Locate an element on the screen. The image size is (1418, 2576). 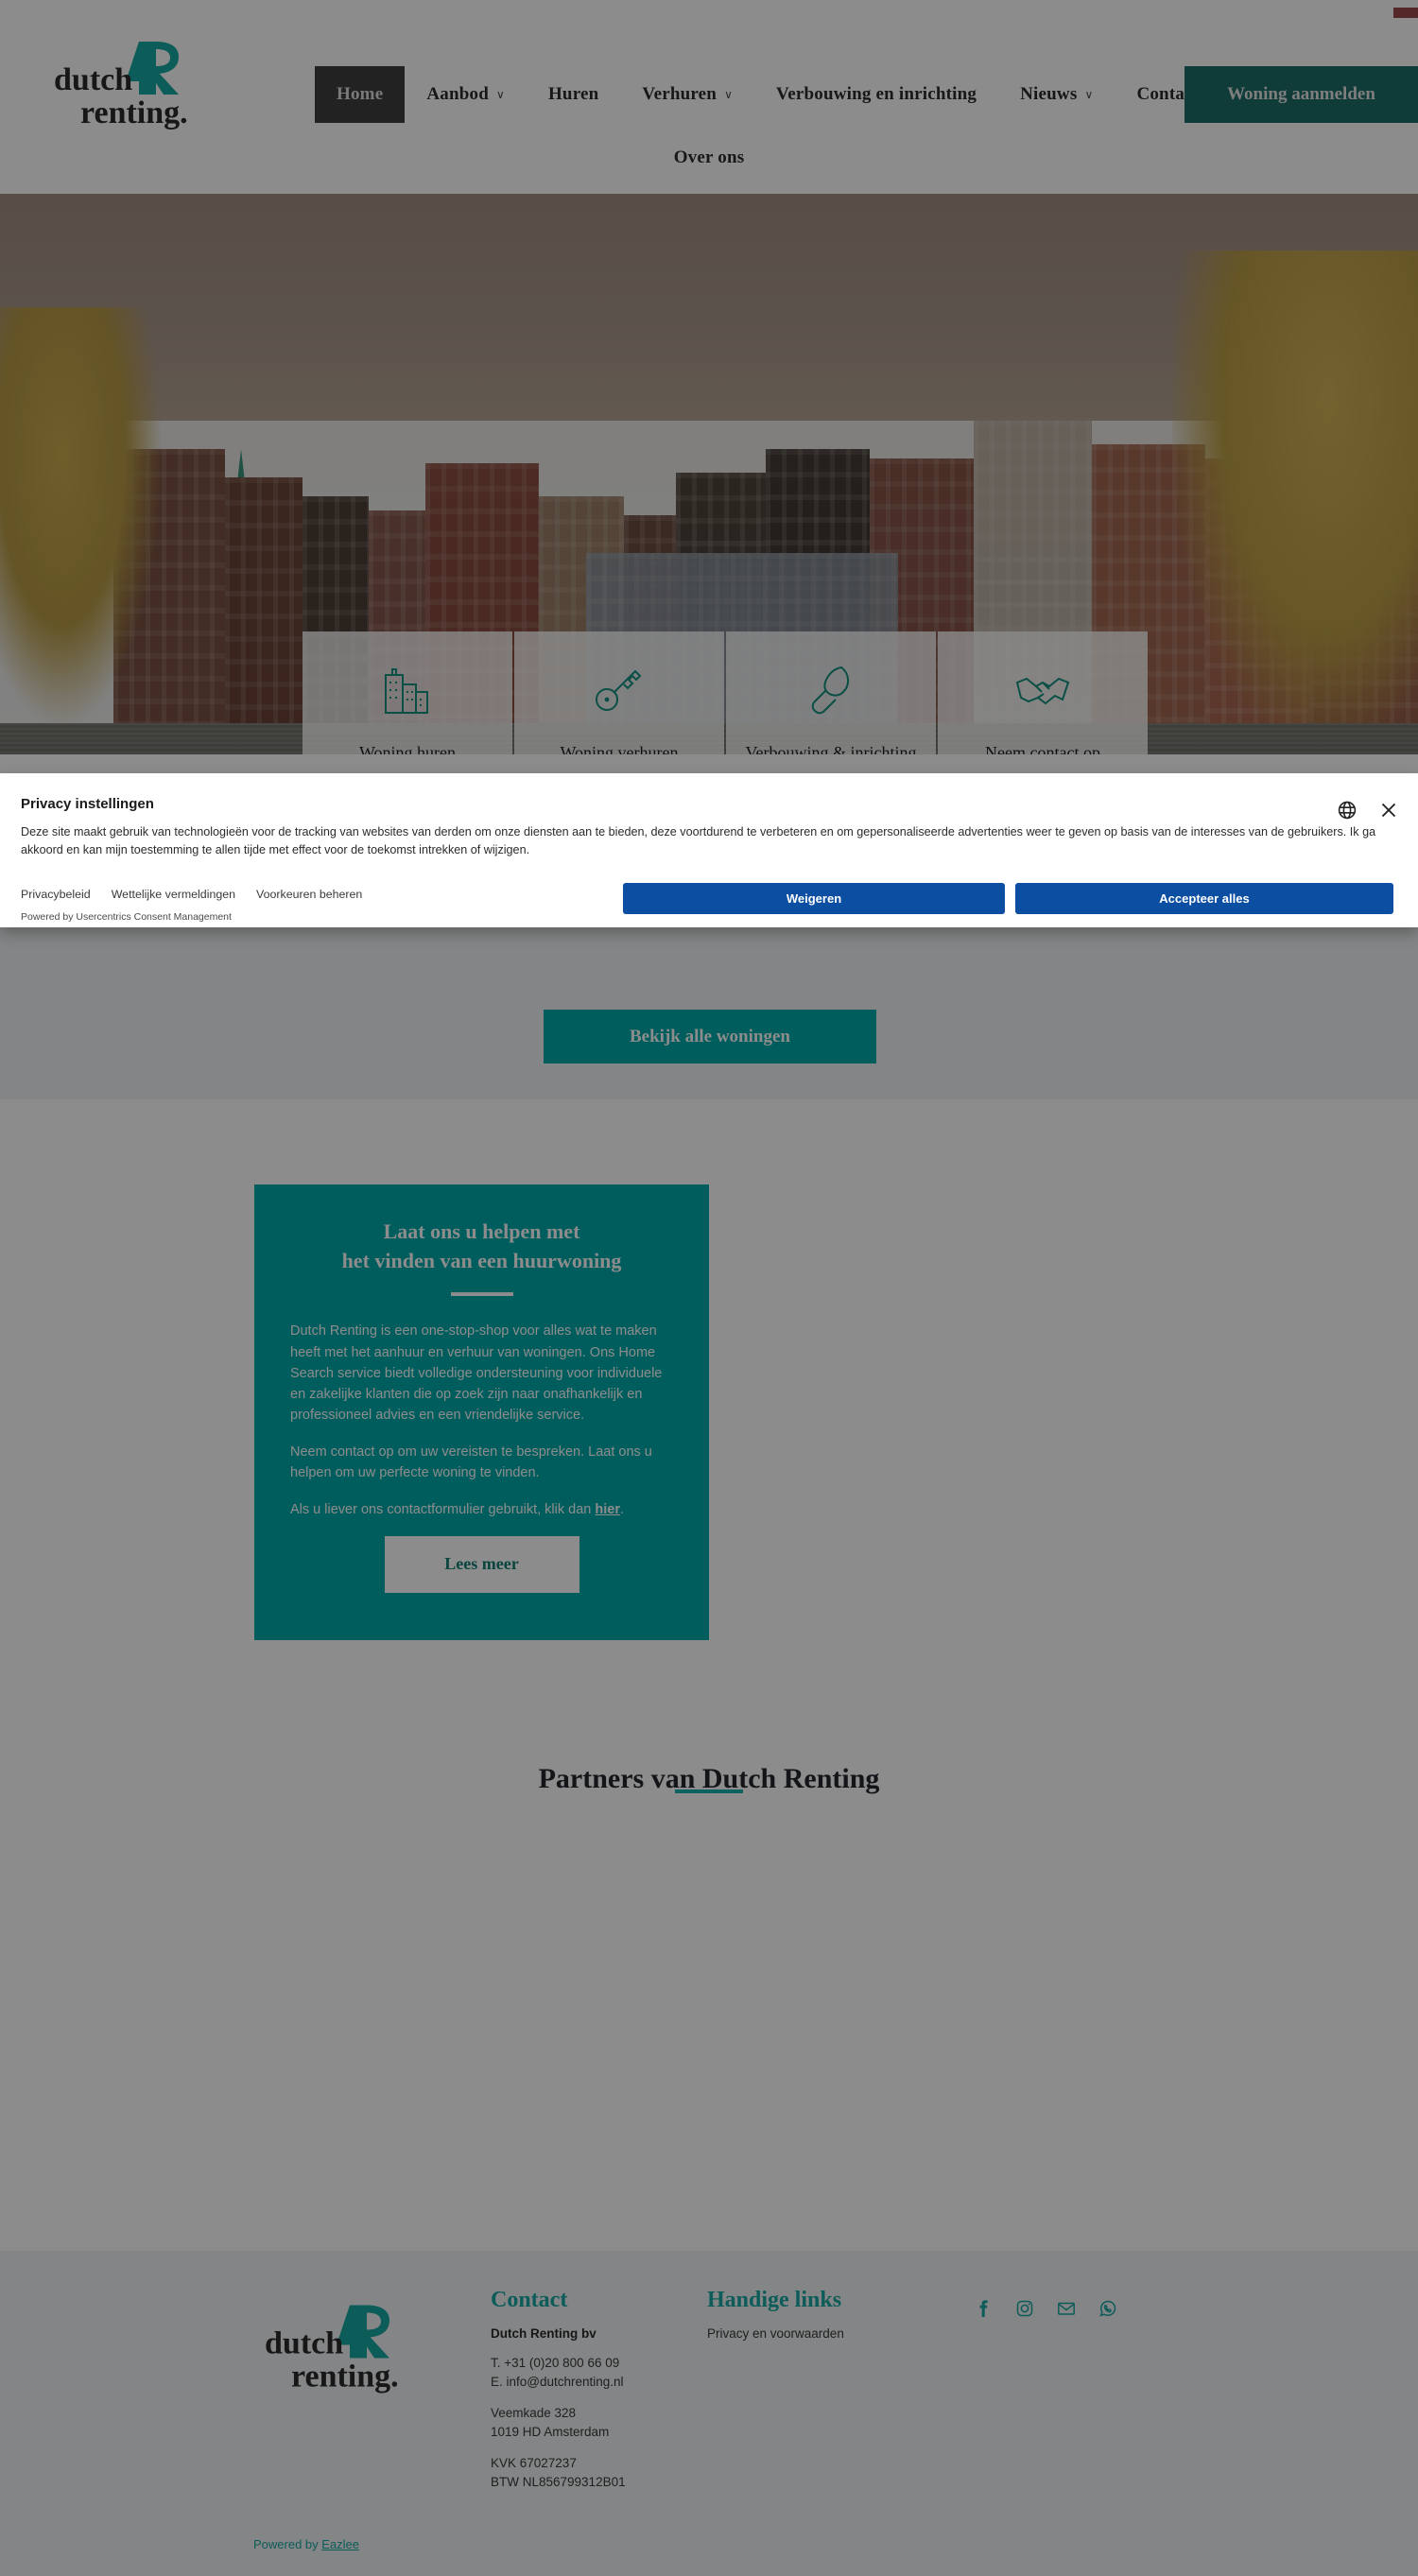
nav-label: Home is located at coordinates (360, 94).